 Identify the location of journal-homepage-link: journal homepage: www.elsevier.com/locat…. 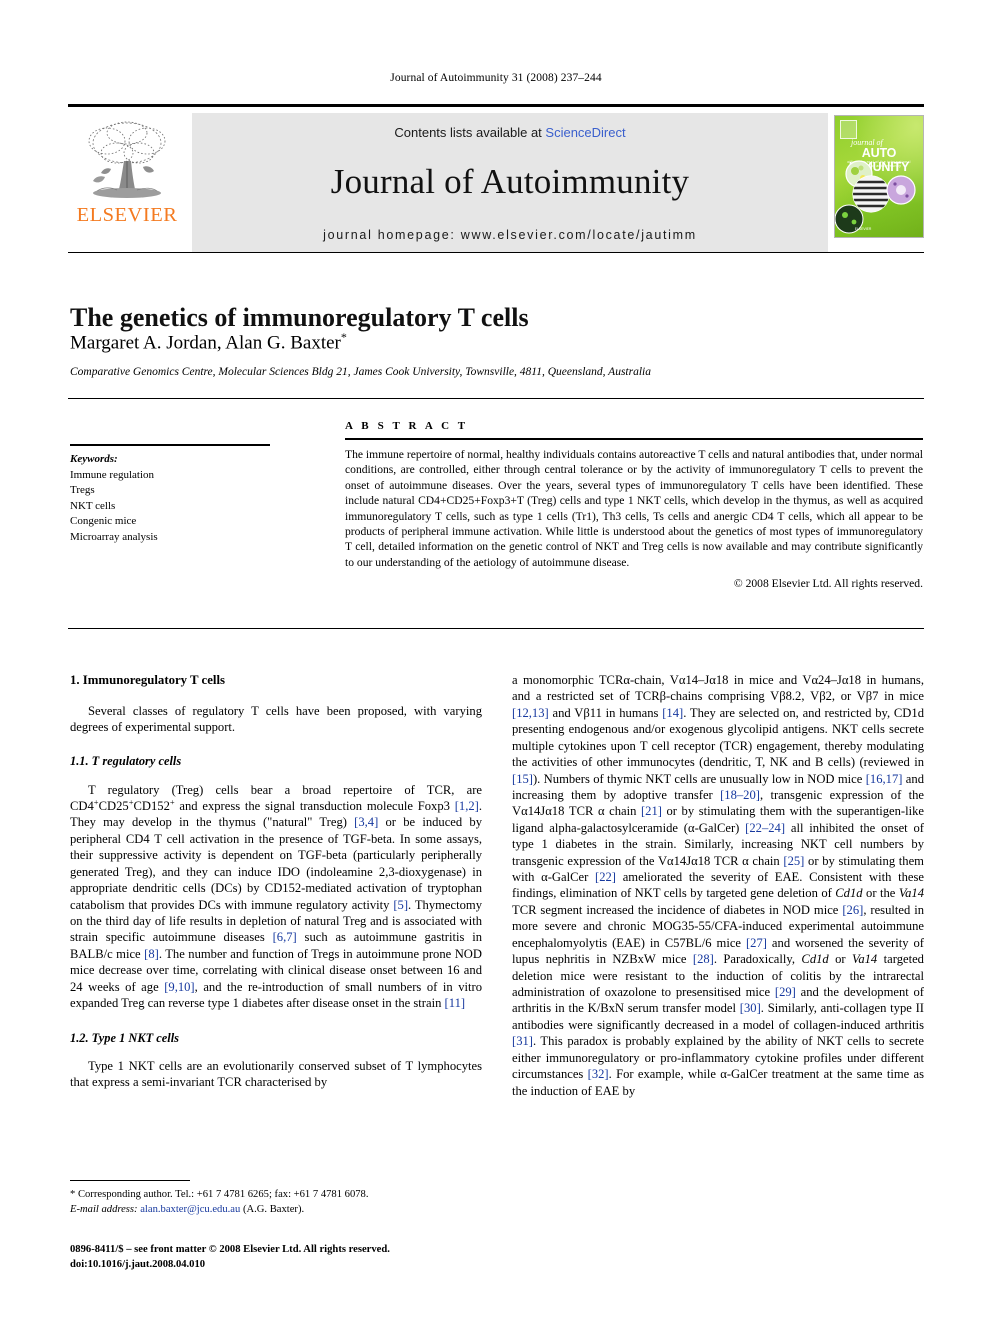
(510, 235).